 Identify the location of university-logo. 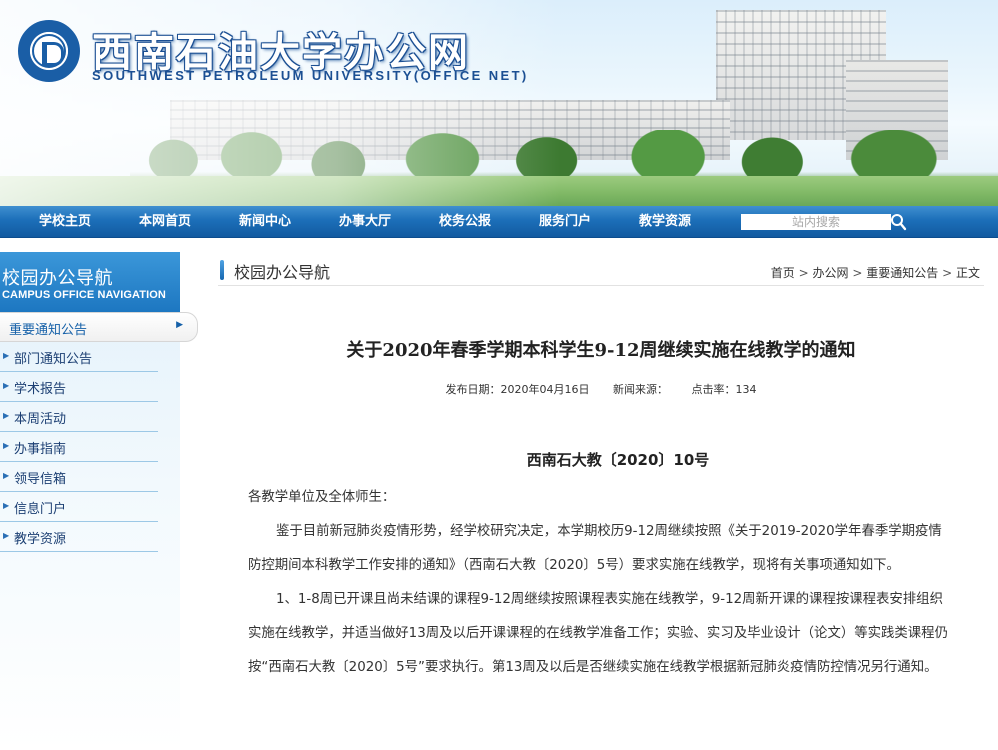
(49, 51).